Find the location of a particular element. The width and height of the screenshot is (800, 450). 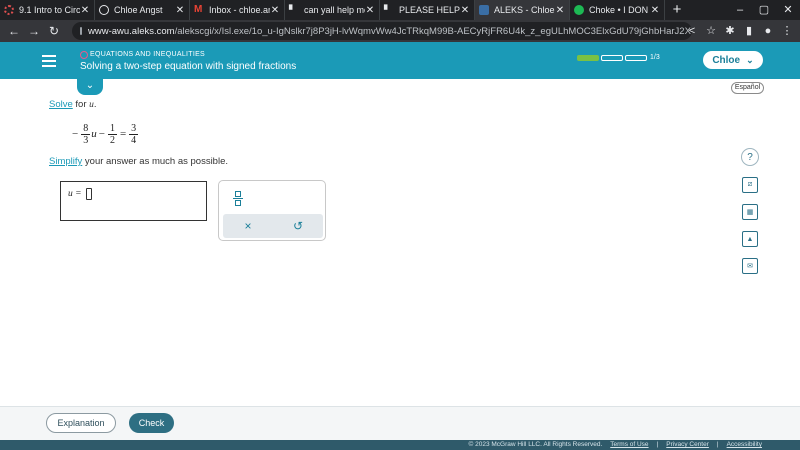

aleks-icon is located at coordinates (484, 10).